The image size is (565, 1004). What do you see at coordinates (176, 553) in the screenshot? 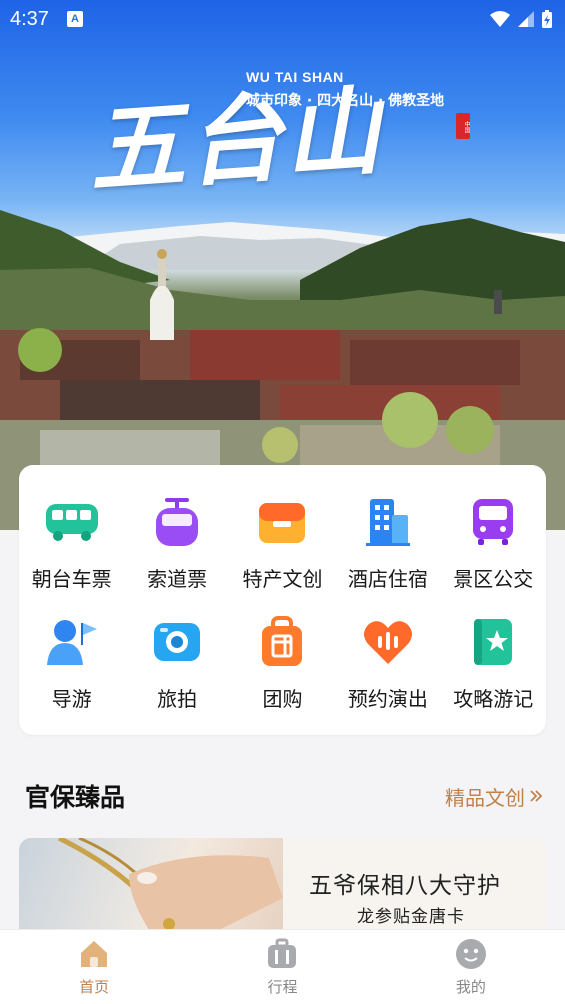
I see `service-cableway-ticket: 索道票` at bounding box center [176, 553].